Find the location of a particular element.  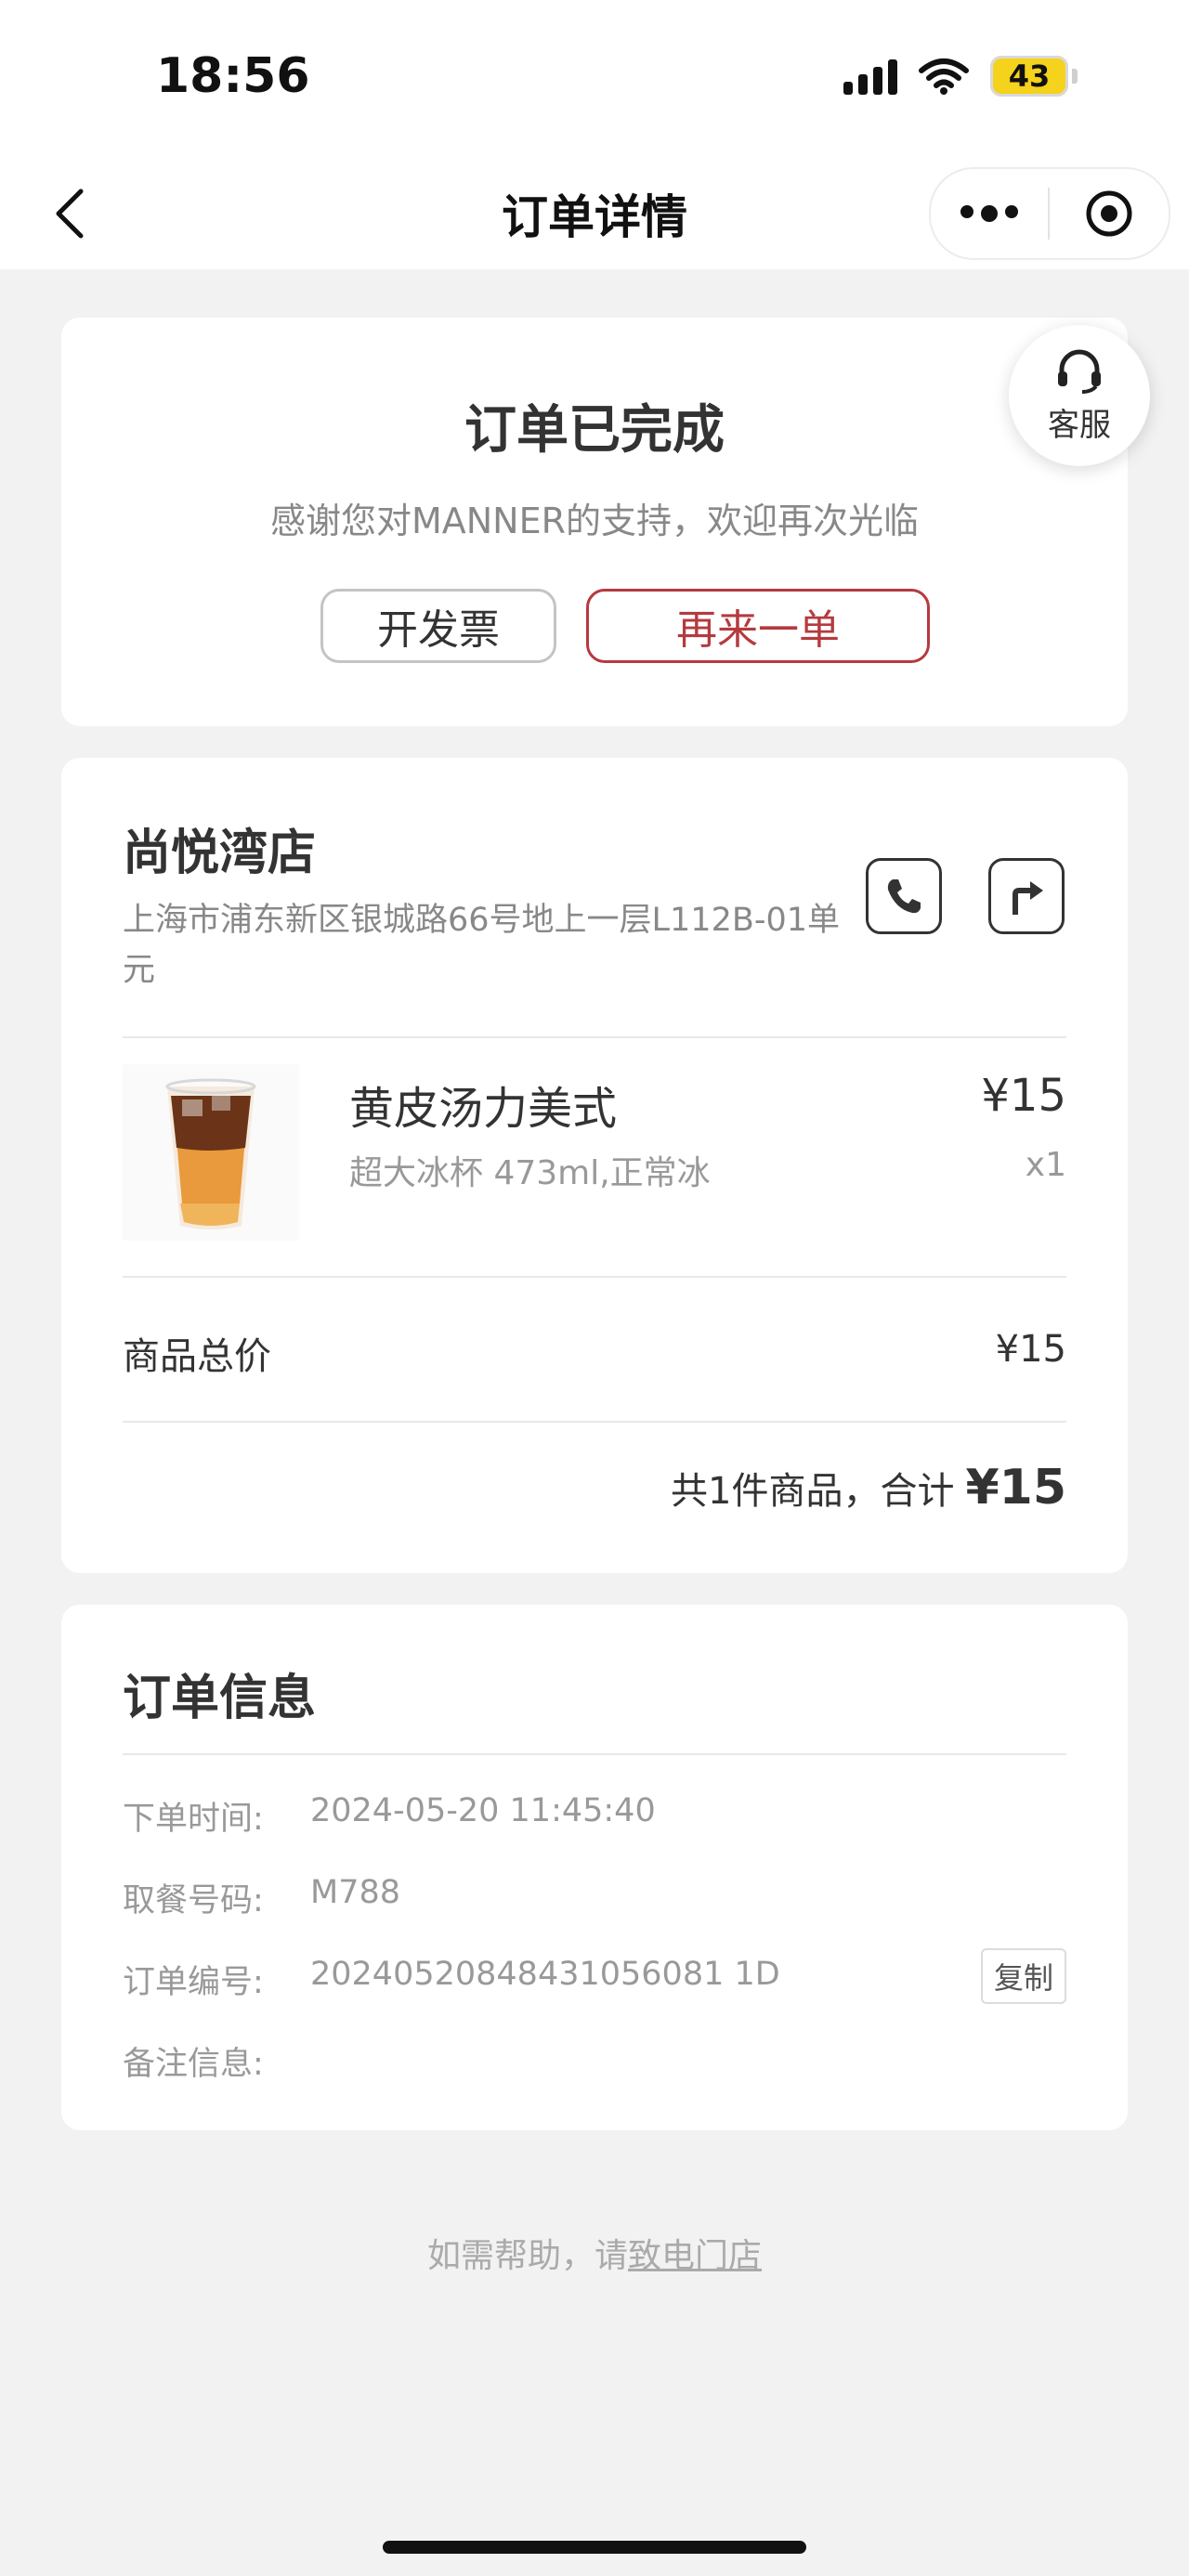

directions-icon is located at coordinates (1028, 898).